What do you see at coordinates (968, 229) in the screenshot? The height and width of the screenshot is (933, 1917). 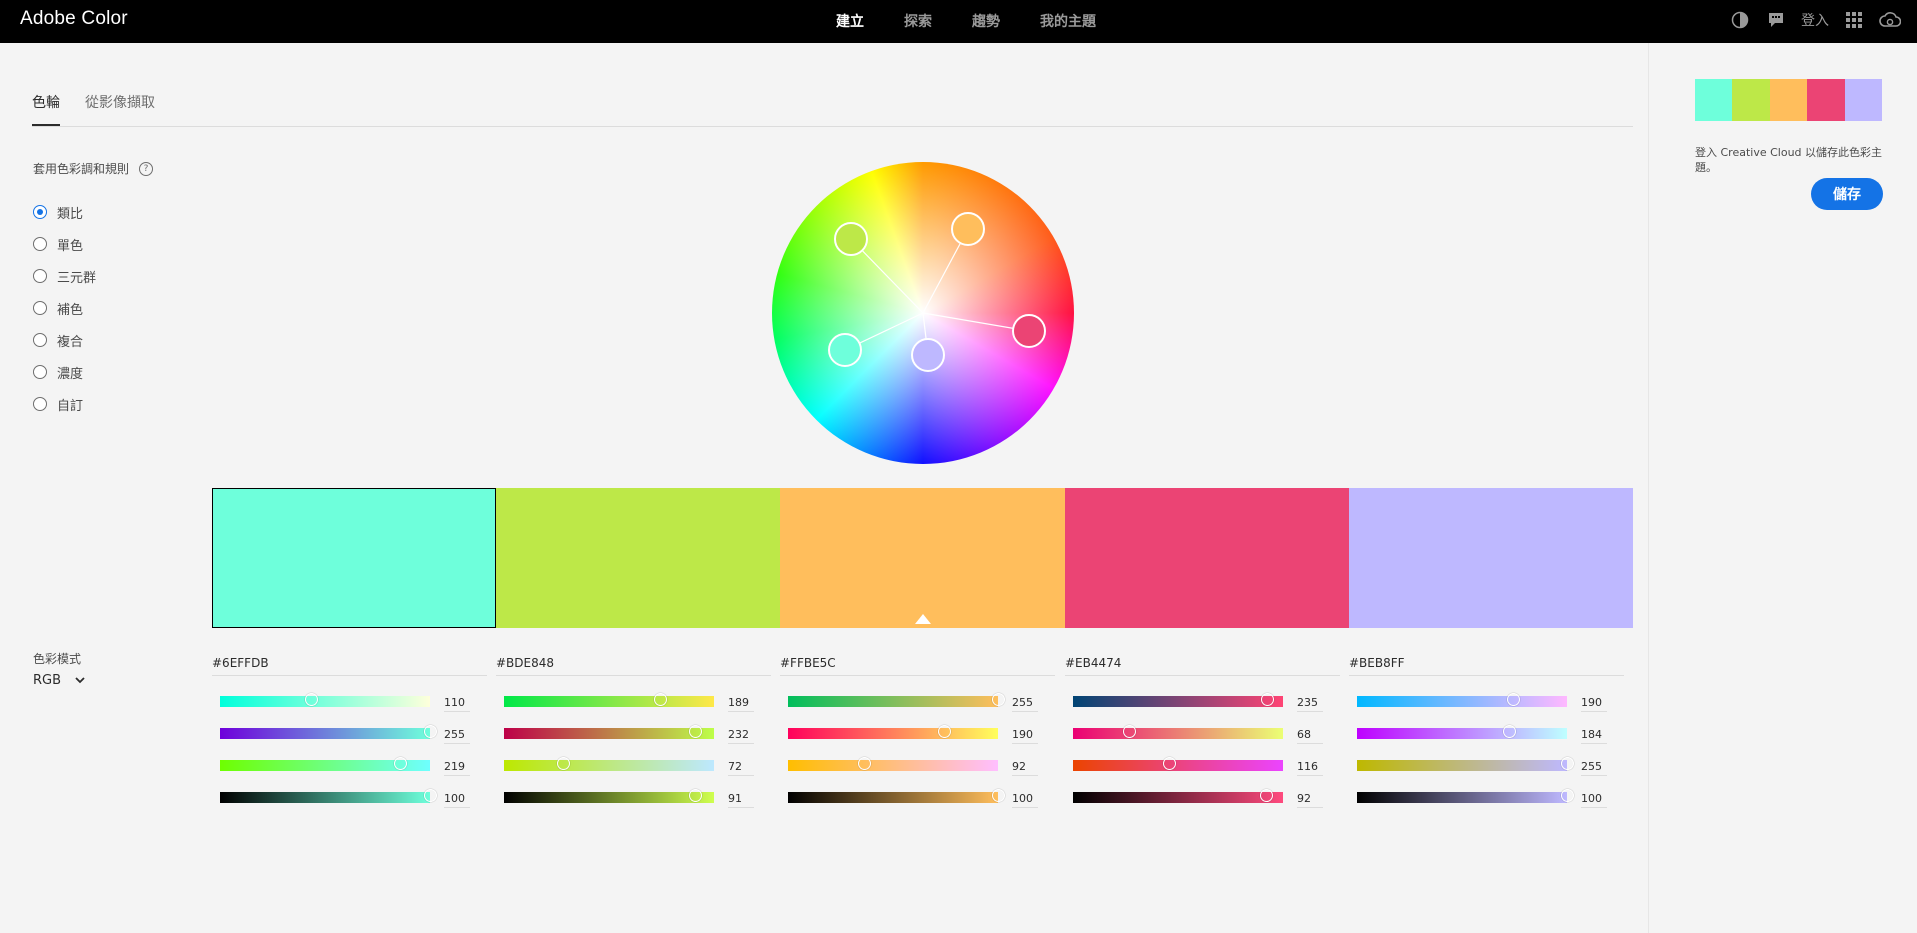 I see `wheel-handle-base` at bounding box center [968, 229].